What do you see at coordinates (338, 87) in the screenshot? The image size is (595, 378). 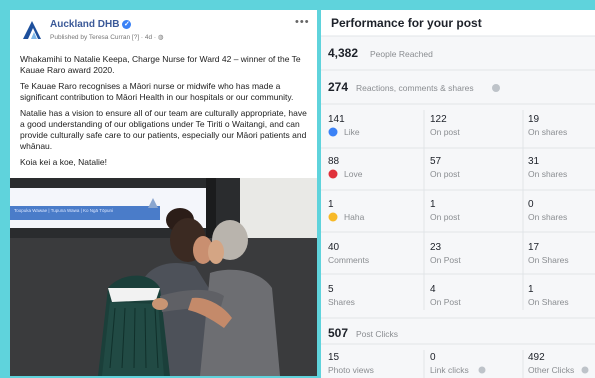 I see `reactions-value: 274` at bounding box center [338, 87].